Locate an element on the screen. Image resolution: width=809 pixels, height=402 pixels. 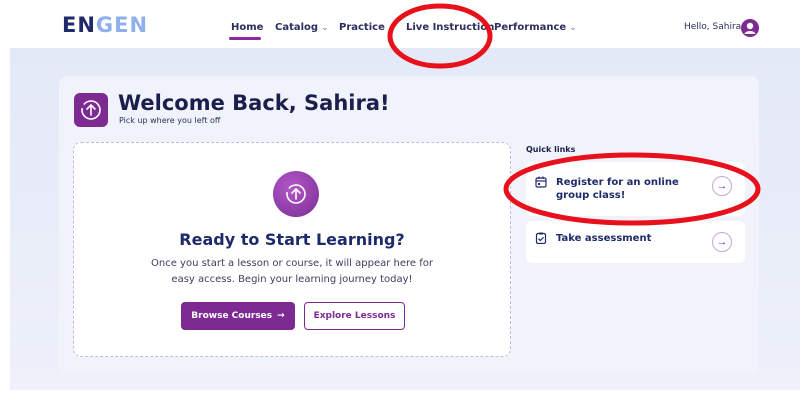
nav-practice: Practice ⌄ is located at coordinates (367, 27).